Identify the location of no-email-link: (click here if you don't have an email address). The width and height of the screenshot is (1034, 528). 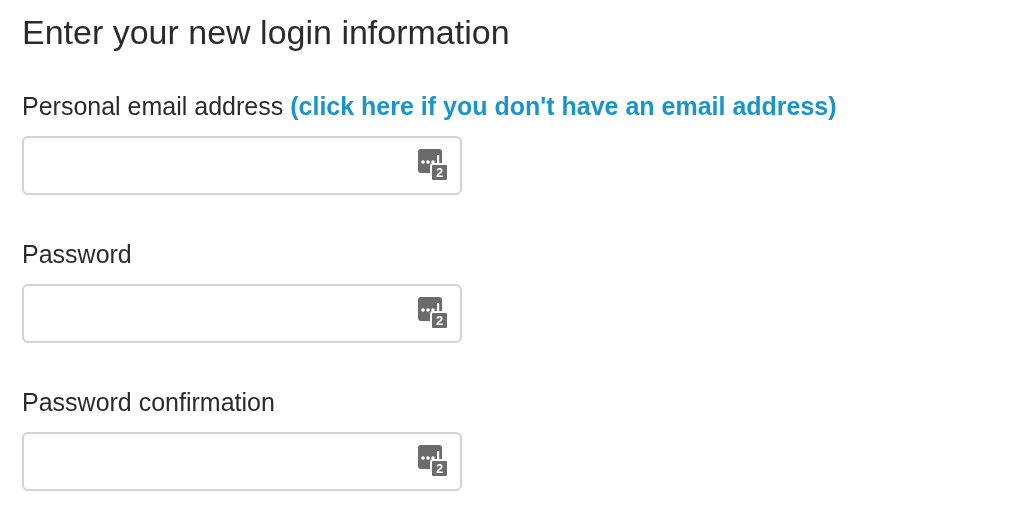
(563, 106).